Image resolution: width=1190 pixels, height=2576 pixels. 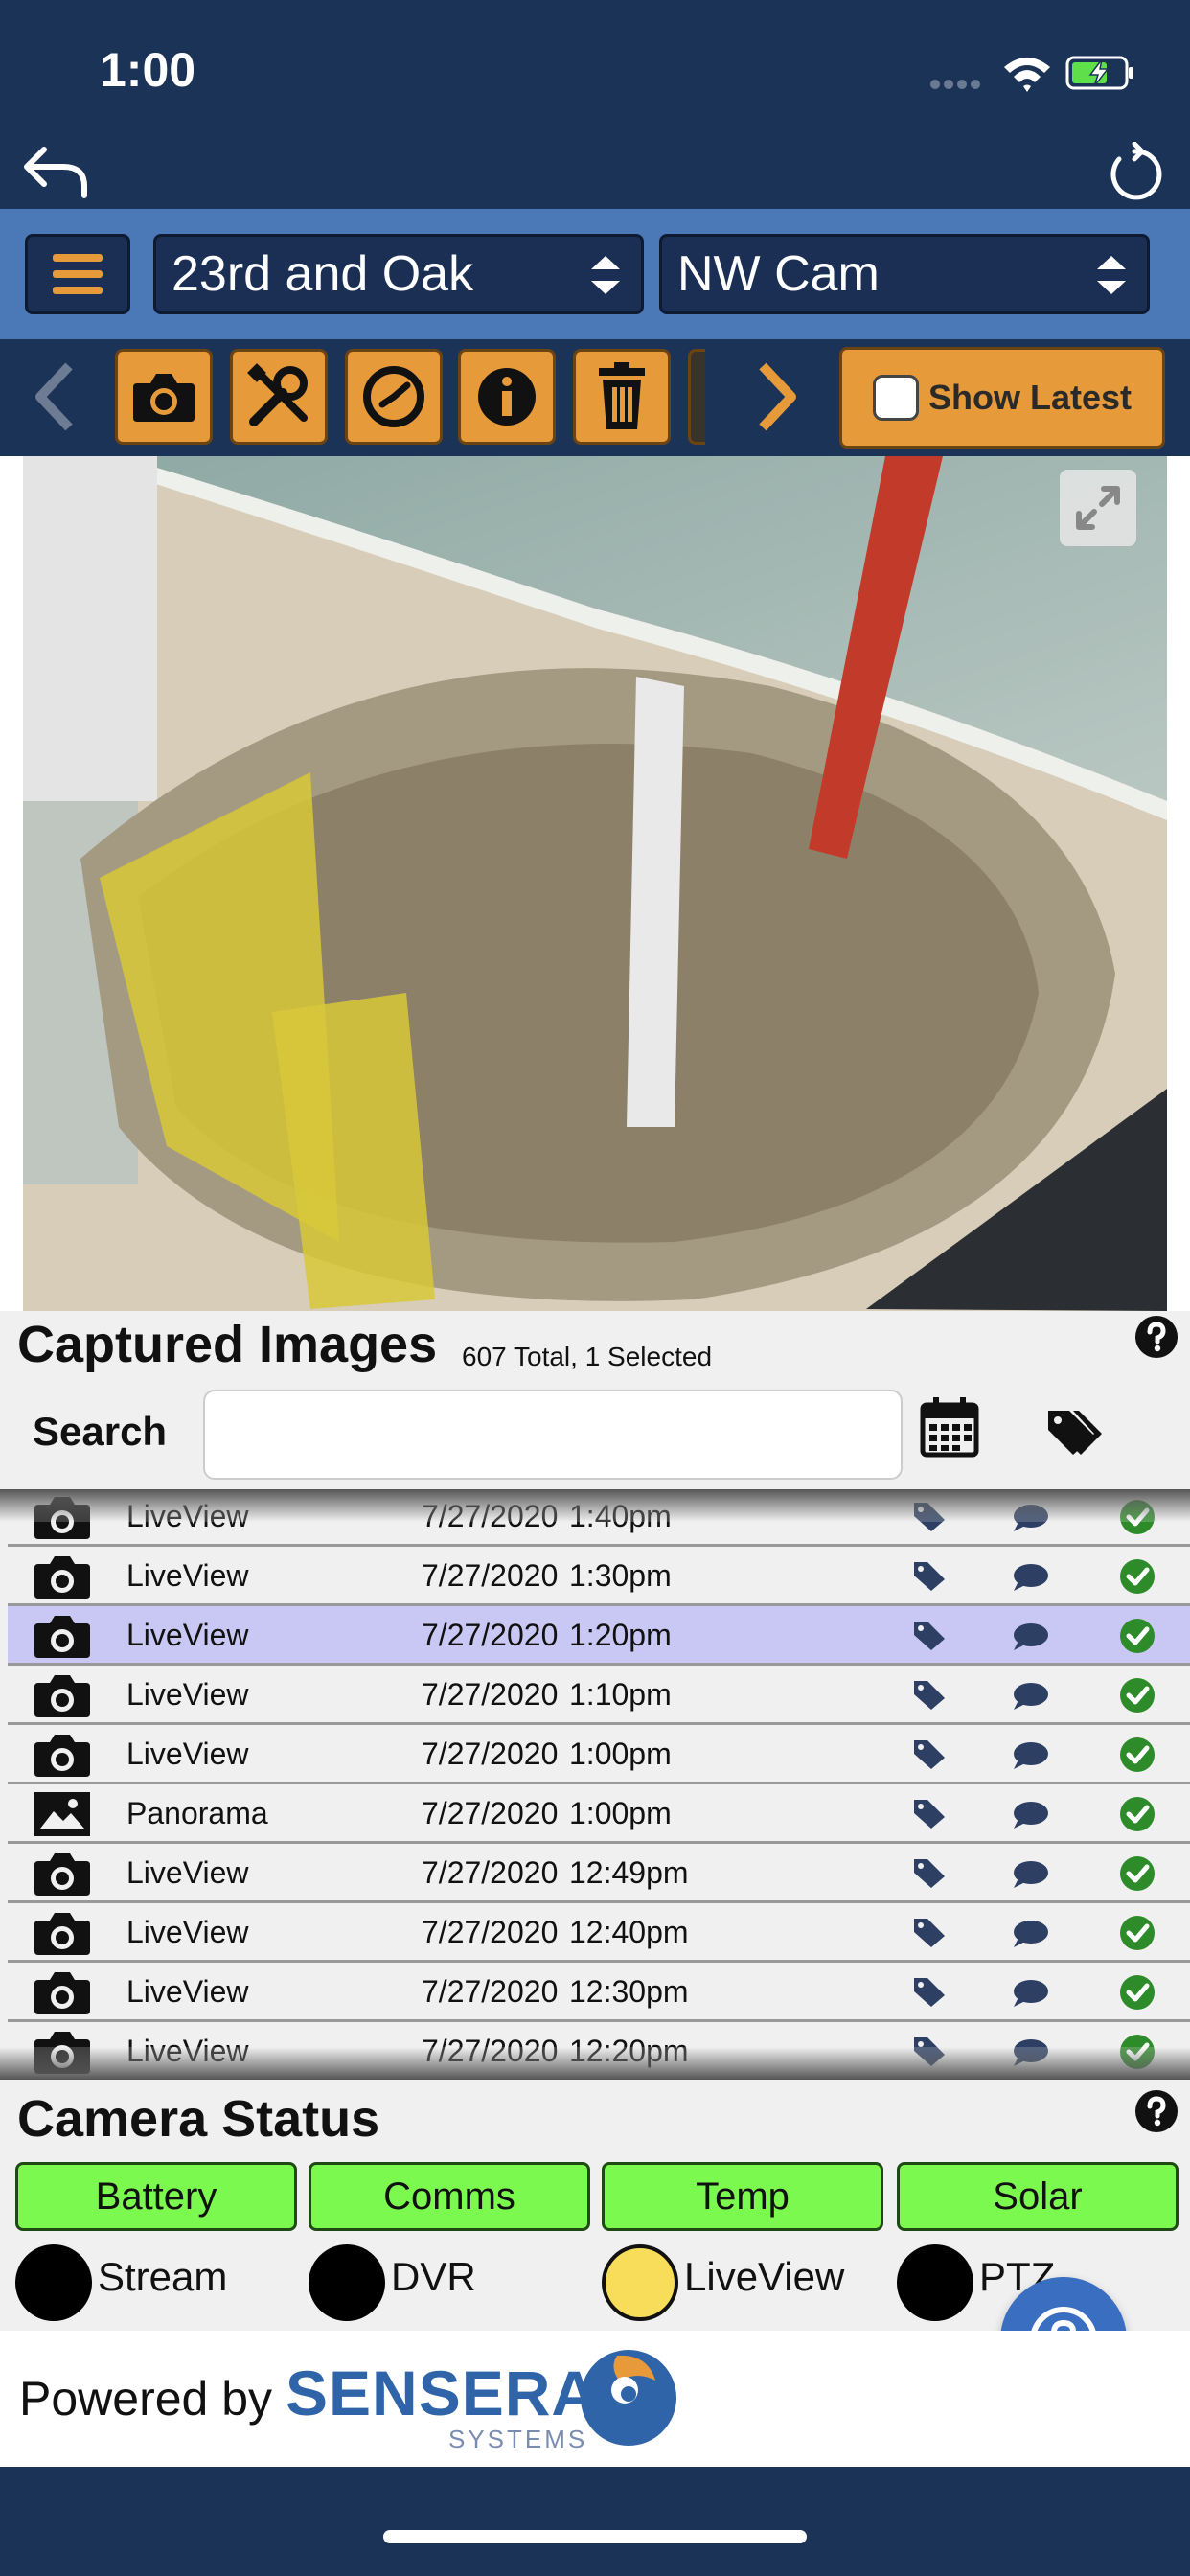 I want to click on row-time: 1:30pm, so click(x=621, y=1575).